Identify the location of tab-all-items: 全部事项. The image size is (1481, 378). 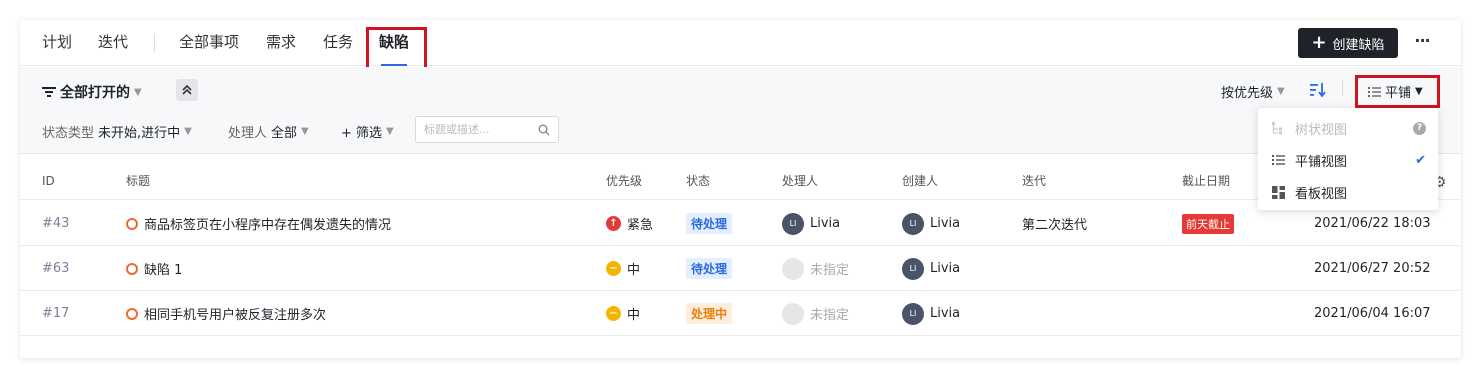
(209, 43).